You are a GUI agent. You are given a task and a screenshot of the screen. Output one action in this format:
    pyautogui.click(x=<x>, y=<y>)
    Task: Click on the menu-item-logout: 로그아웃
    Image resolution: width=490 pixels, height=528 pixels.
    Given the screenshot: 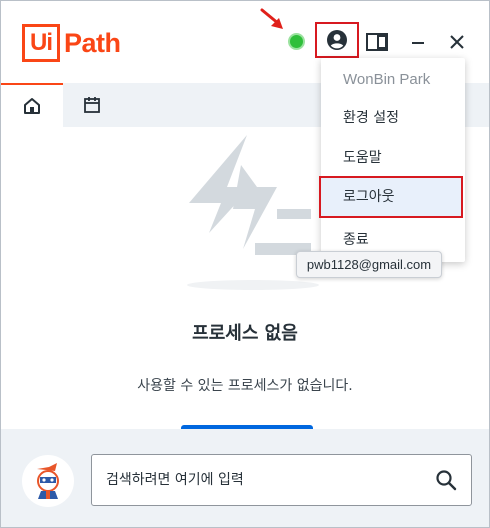 What is the action you would take?
    pyautogui.click(x=391, y=197)
    